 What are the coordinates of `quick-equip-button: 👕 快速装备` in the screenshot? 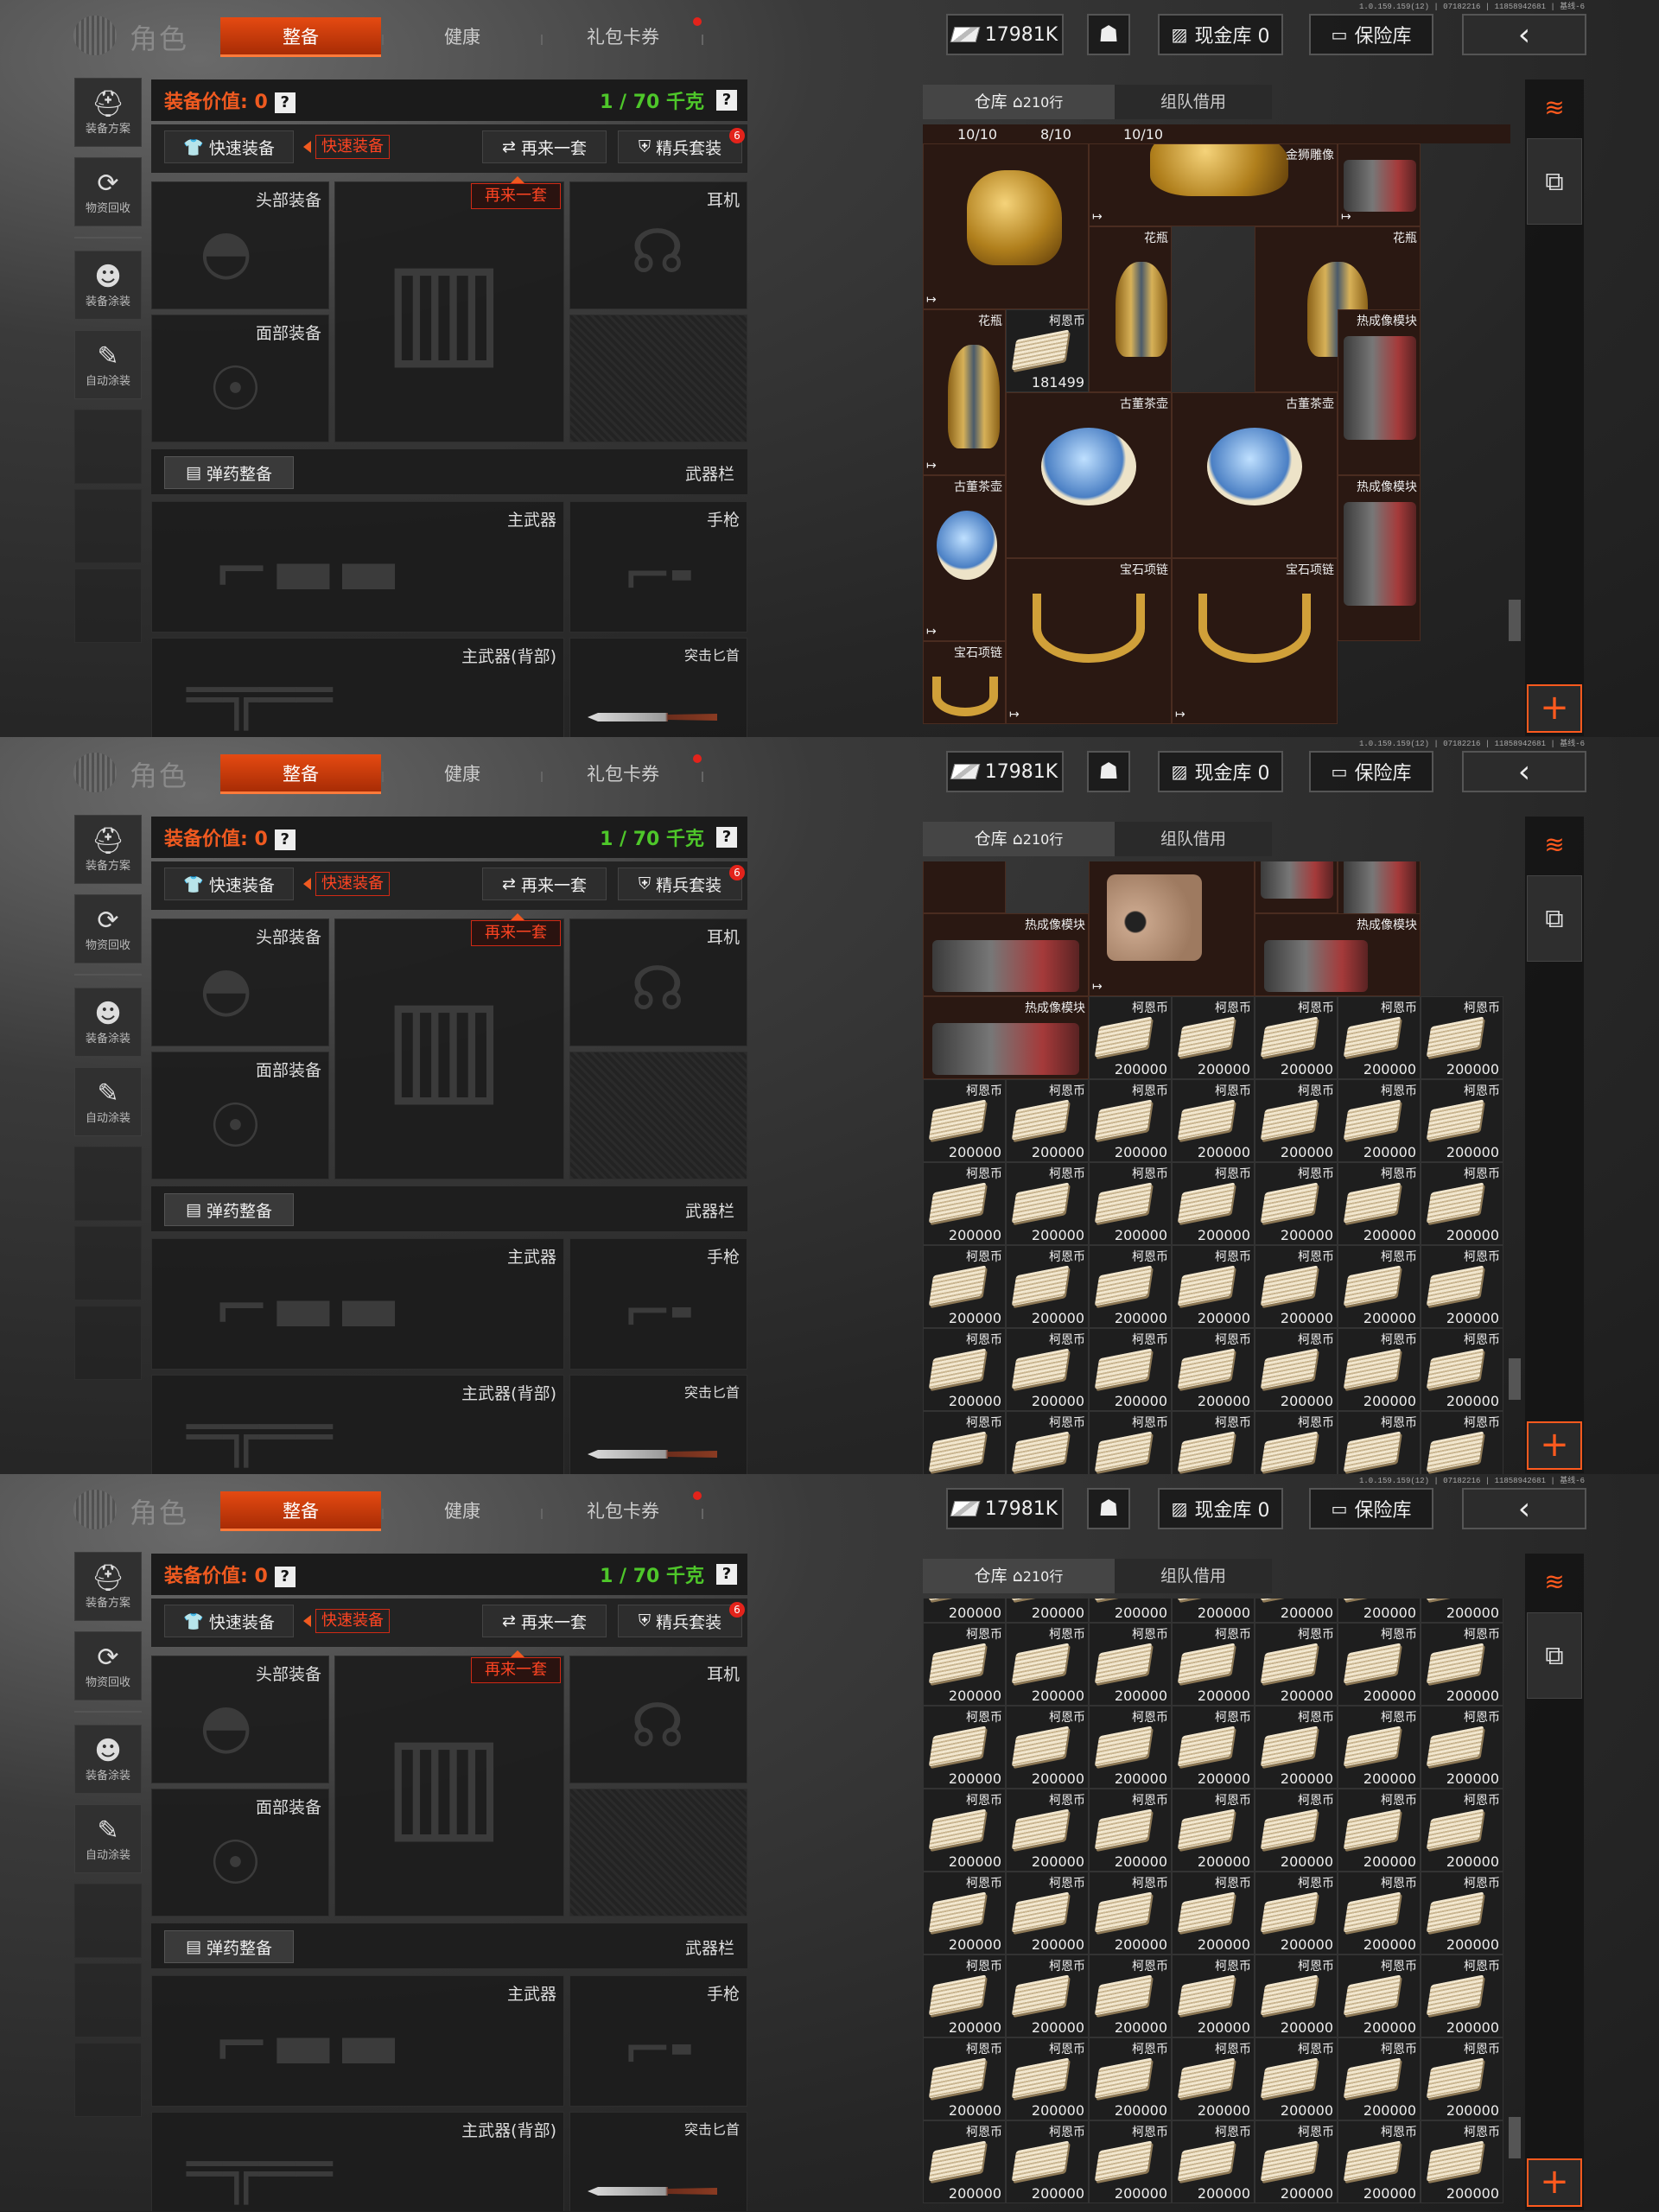 It's located at (229, 884).